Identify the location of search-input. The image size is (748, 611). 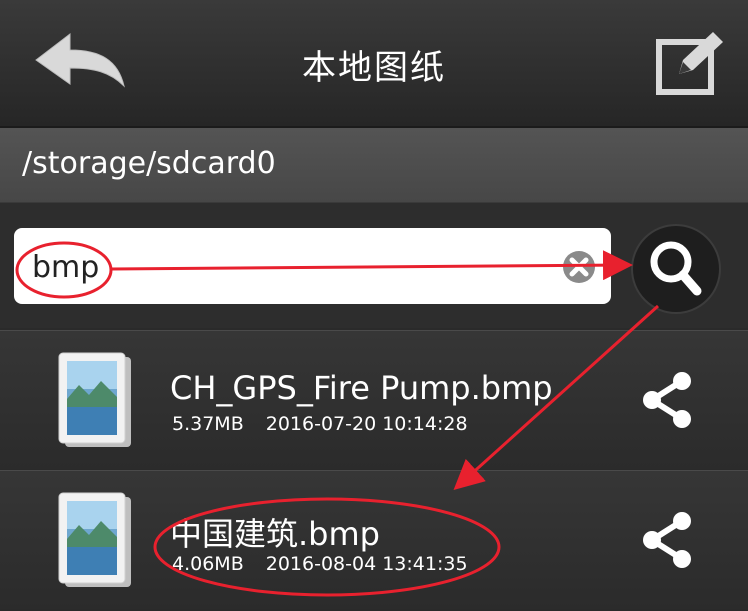
(282, 267).